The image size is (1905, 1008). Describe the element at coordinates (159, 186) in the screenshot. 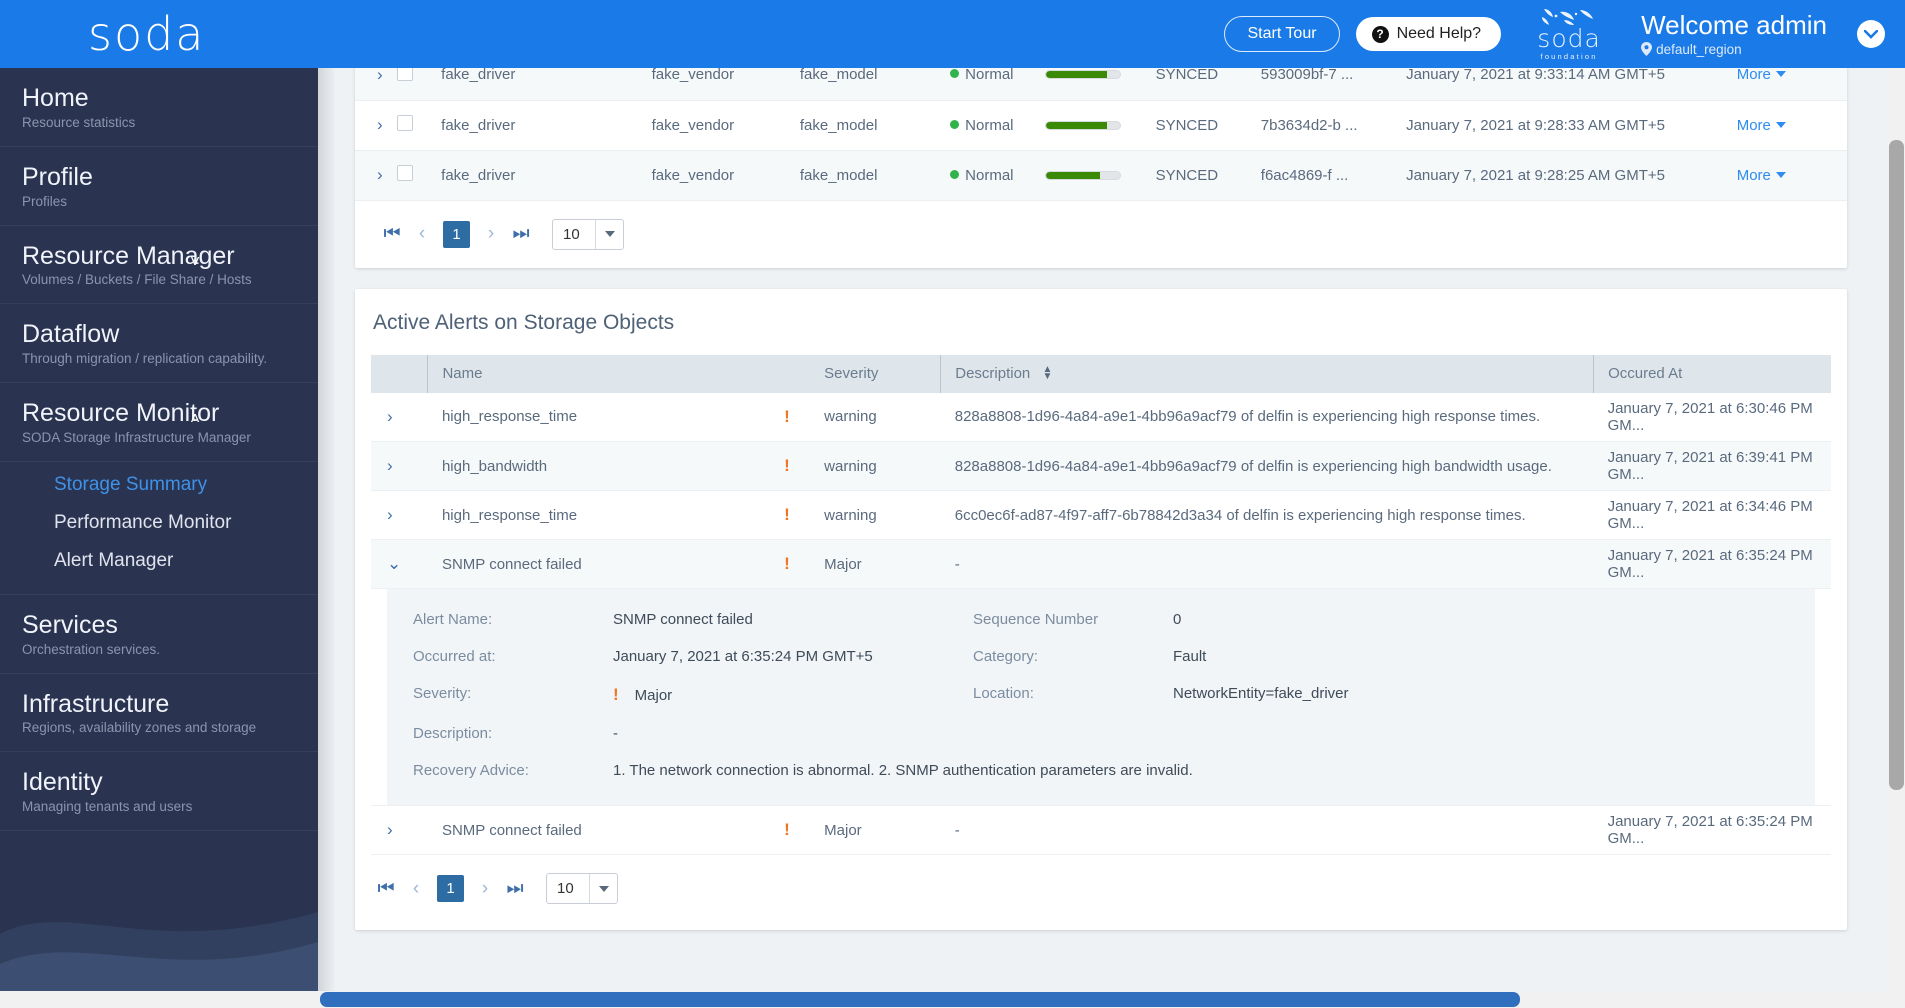

I see `sidebar-item-profile: Profile Profiles` at that location.